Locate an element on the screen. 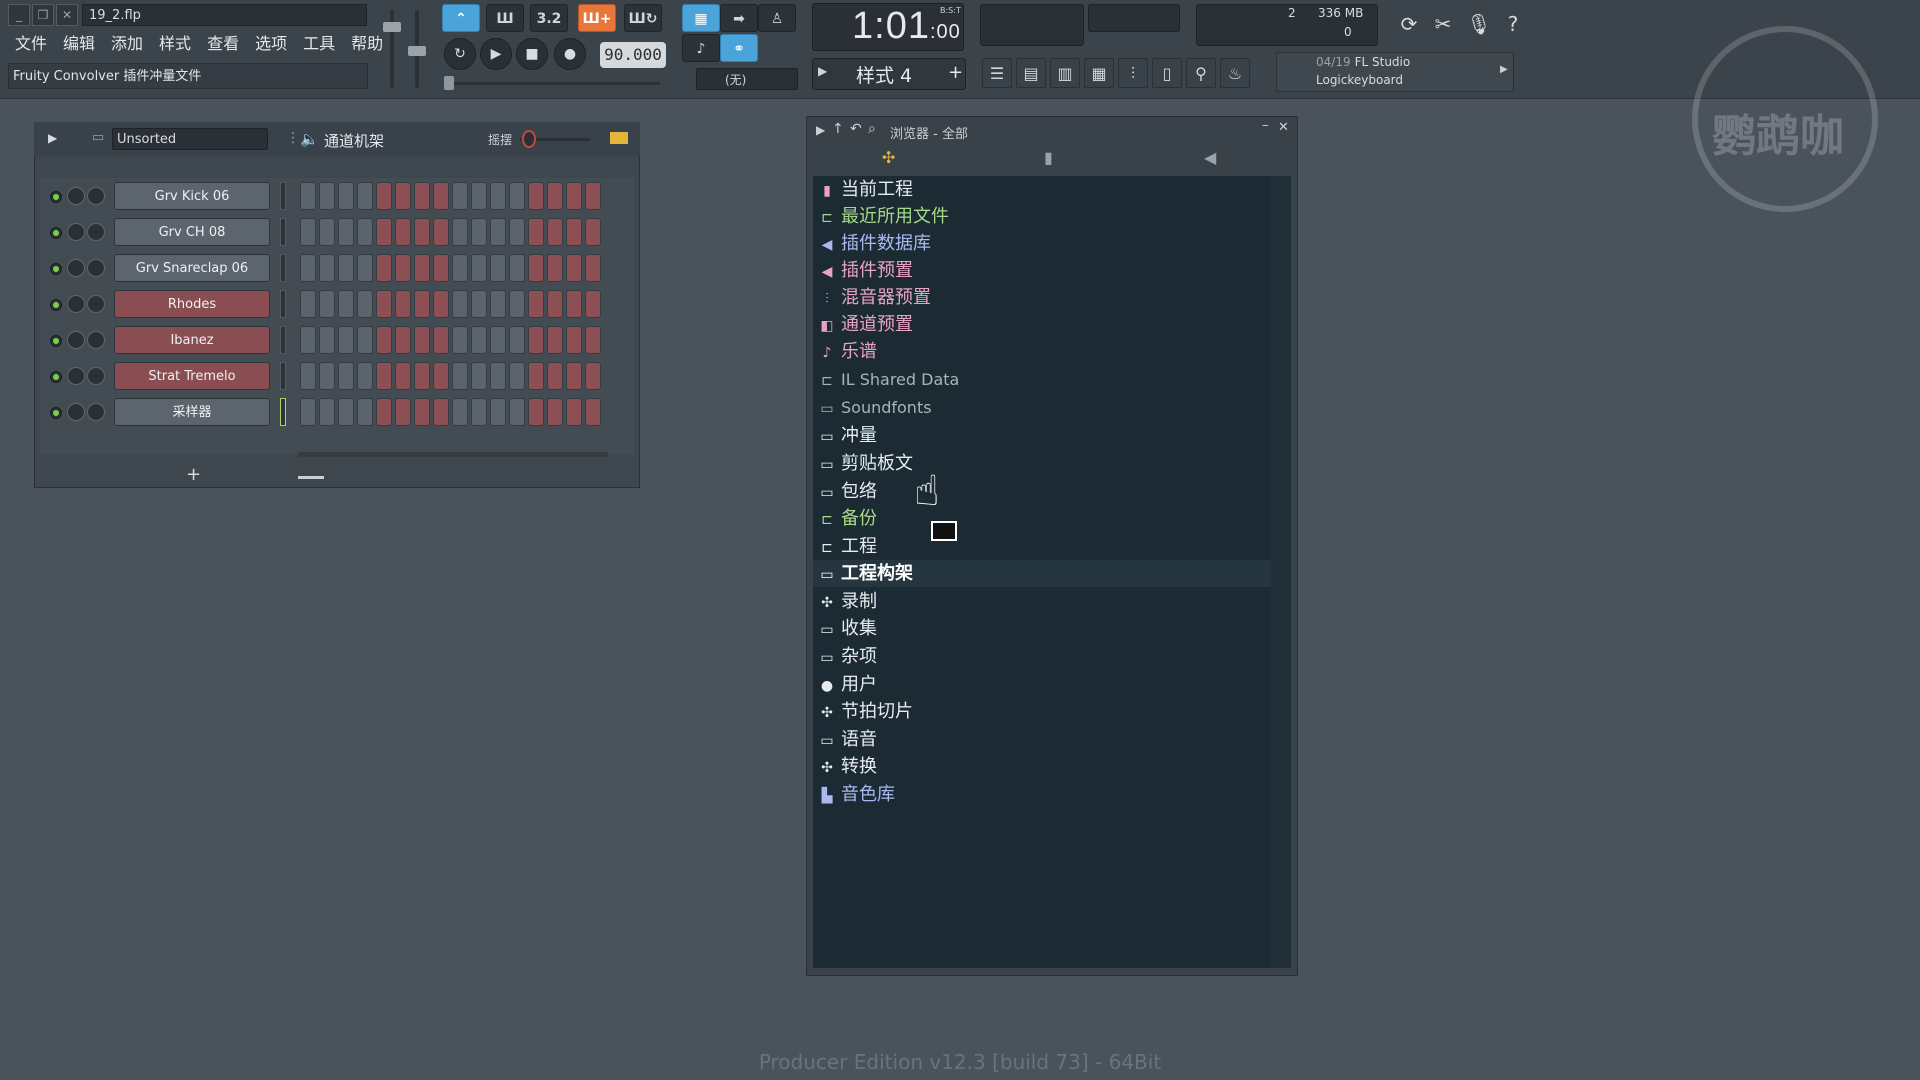 Image resolution: width=1920 pixels, height=1080 pixels. typing-keyboard-button: ⌃ is located at coordinates (461, 18).